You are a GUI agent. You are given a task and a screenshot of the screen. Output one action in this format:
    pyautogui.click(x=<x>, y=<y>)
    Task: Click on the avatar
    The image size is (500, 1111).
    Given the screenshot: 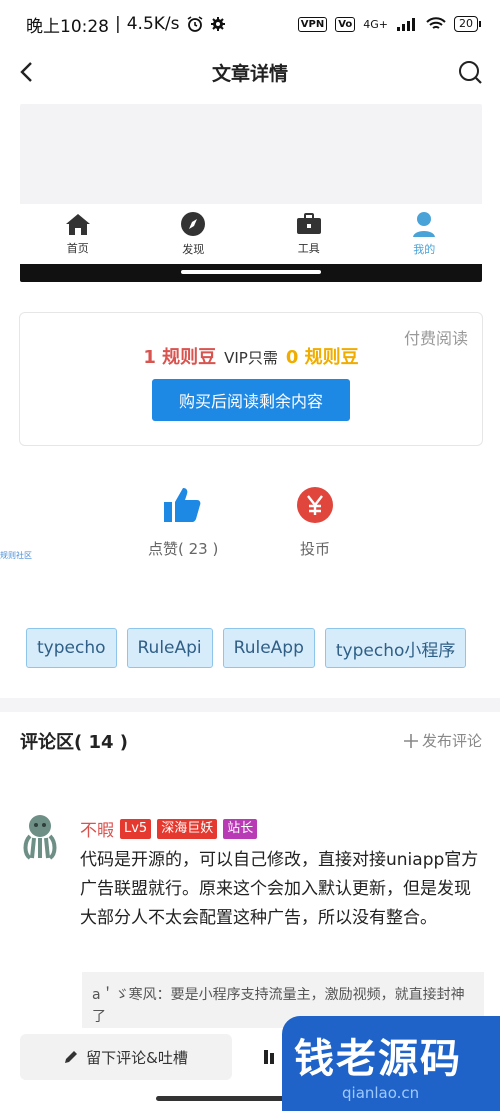 What is the action you would take?
    pyautogui.click(x=41, y=836)
    